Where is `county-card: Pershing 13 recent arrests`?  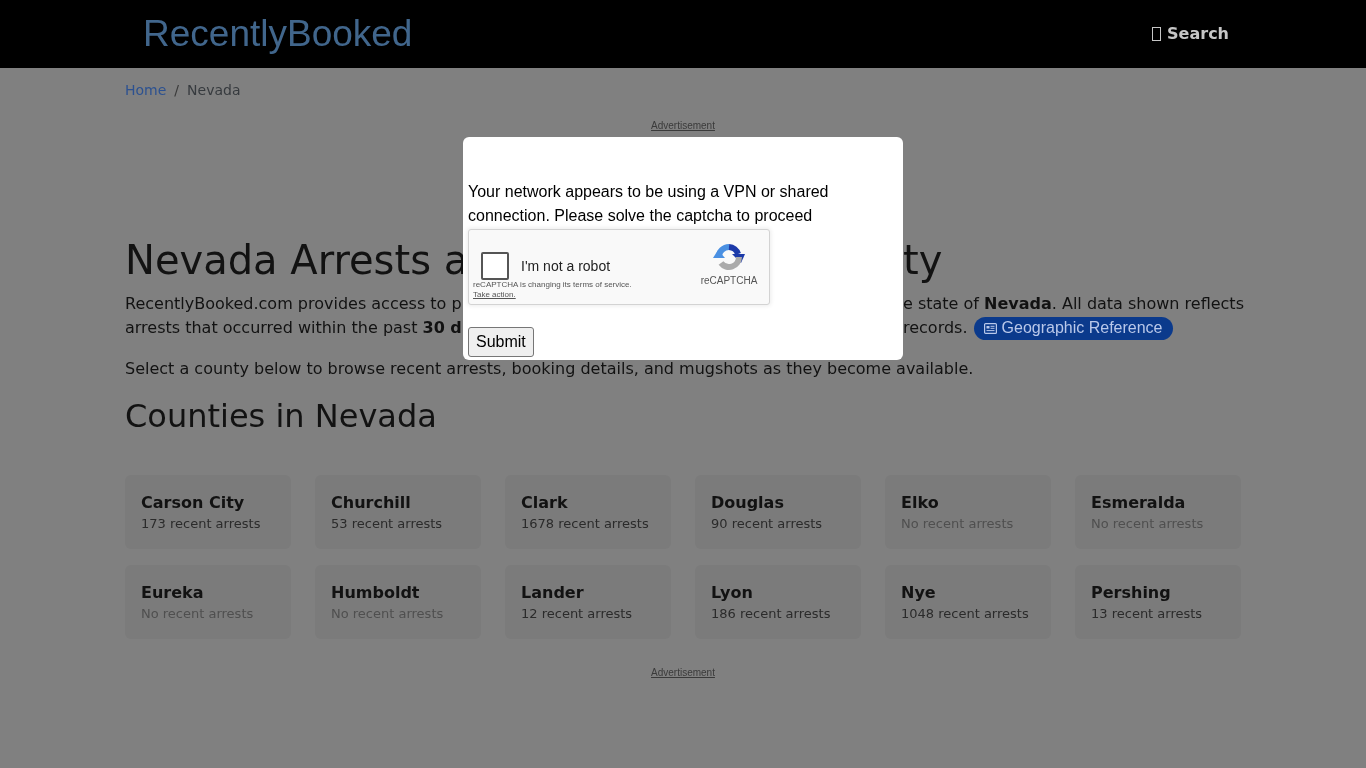 county-card: Pershing 13 recent arrests is located at coordinates (1158, 602).